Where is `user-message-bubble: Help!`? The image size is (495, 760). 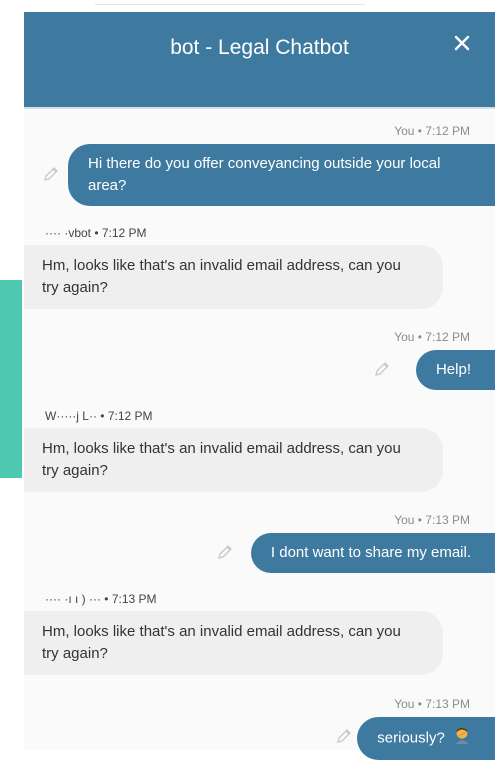 user-message-bubble: Help! is located at coordinates (455, 370).